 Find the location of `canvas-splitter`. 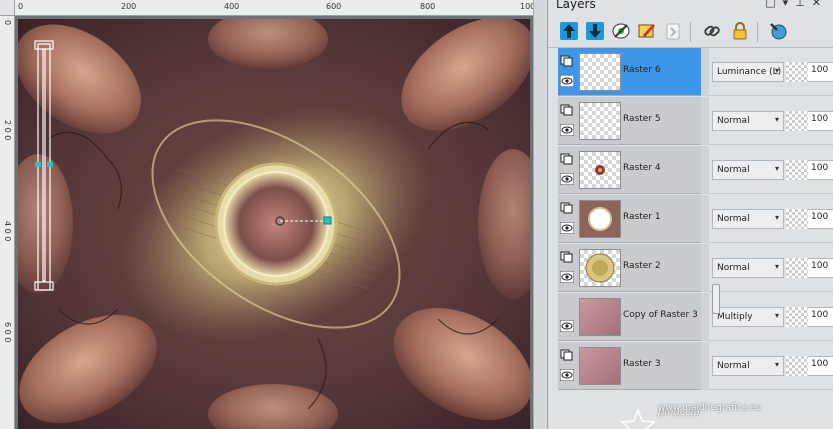

canvas-splitter is located at coordinates (540, 214).